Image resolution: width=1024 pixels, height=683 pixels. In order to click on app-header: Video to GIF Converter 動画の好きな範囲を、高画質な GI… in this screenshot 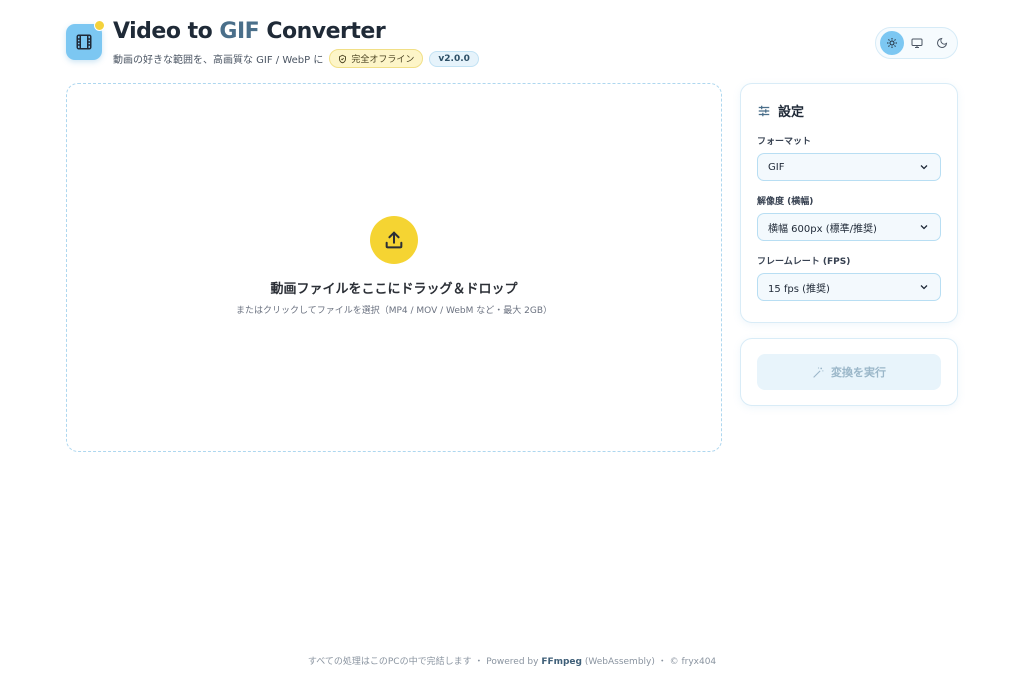, I will do `click(272, 43)`.